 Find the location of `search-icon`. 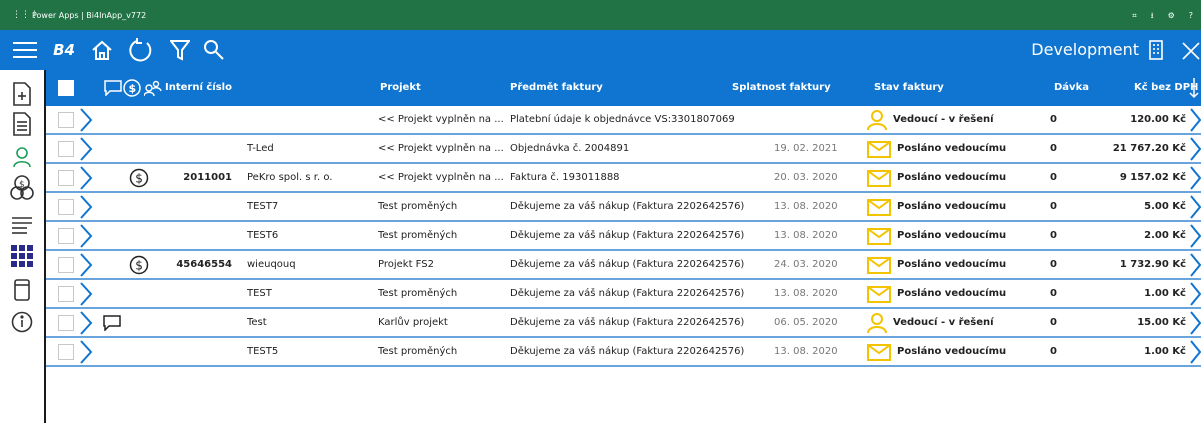

search-icon is located at coordinates (214, 50).